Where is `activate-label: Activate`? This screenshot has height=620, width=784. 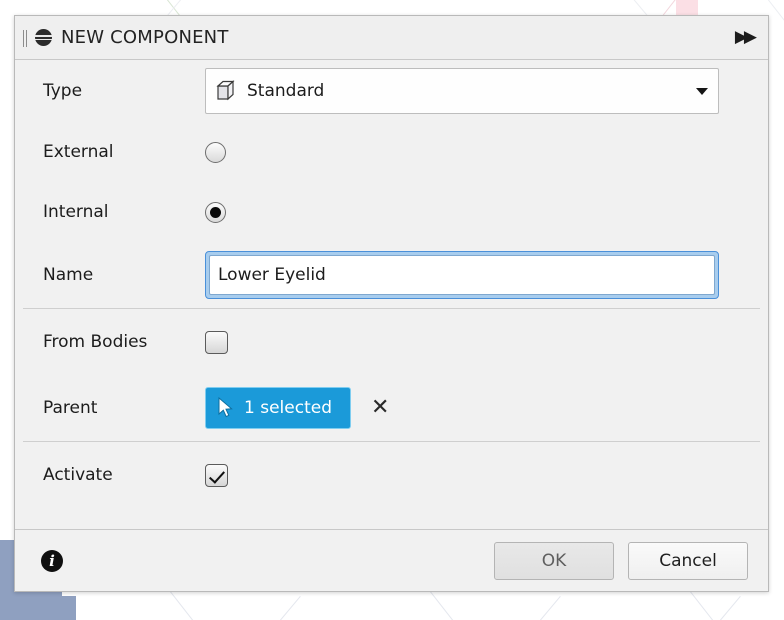 activate-label: Activate is located at coordinates (78, 475).